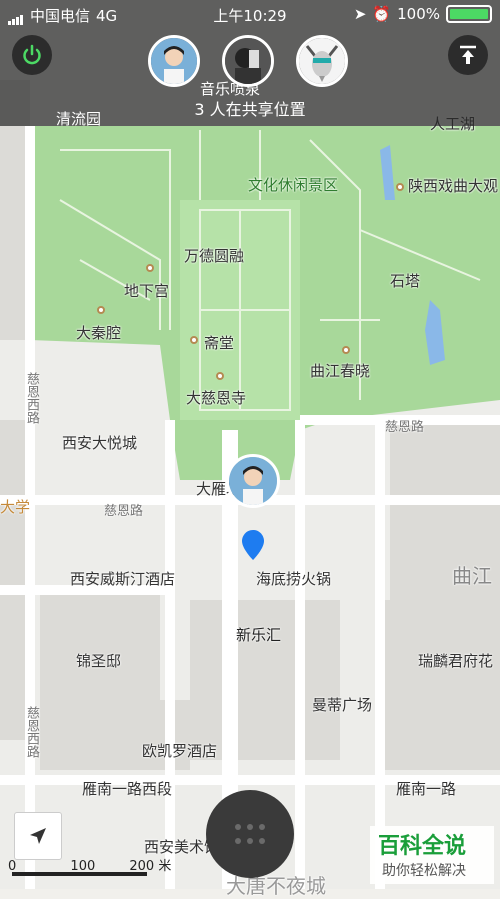 This screenshot has height=899, width=500. I want to click on label-xian-dayue: 西安大悦城, so click(100, 443).